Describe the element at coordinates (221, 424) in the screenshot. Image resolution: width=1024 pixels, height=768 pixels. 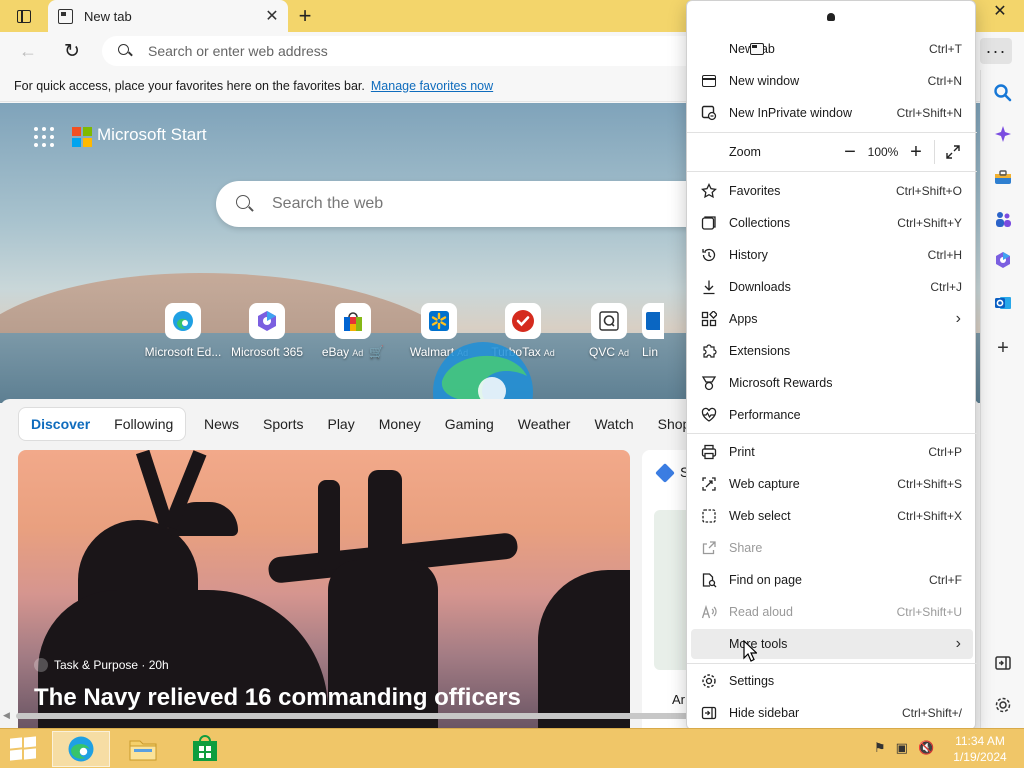
I see `nav-news: News` at that location.